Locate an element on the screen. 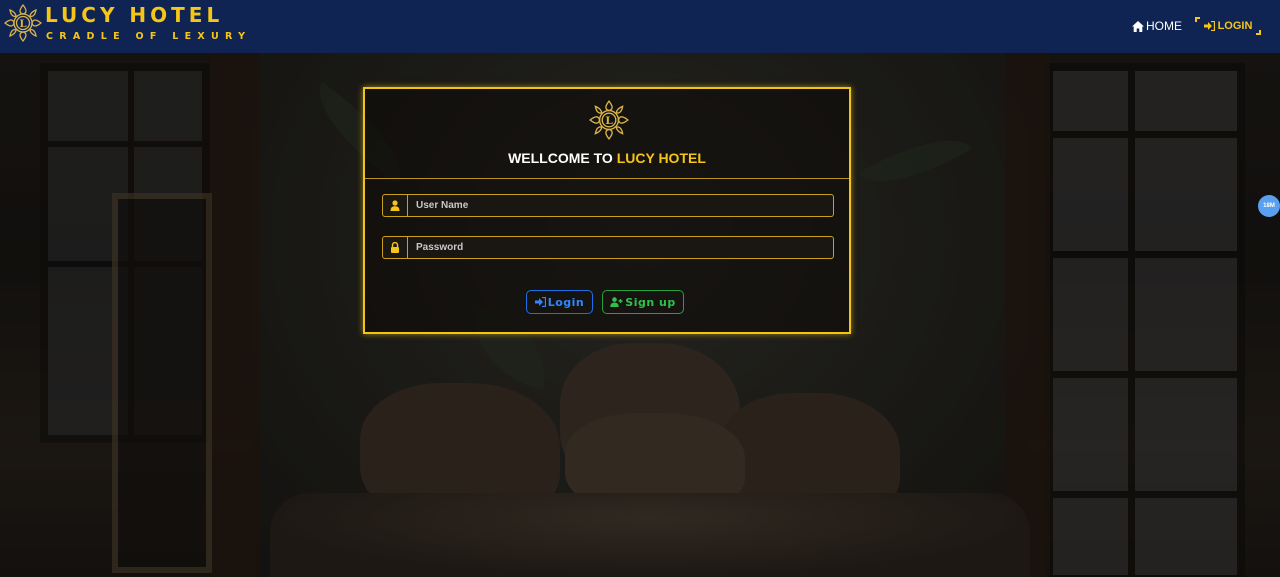 The width and height of the screenshot is (1280, 577). username-field is located at coordinates (608, 205).